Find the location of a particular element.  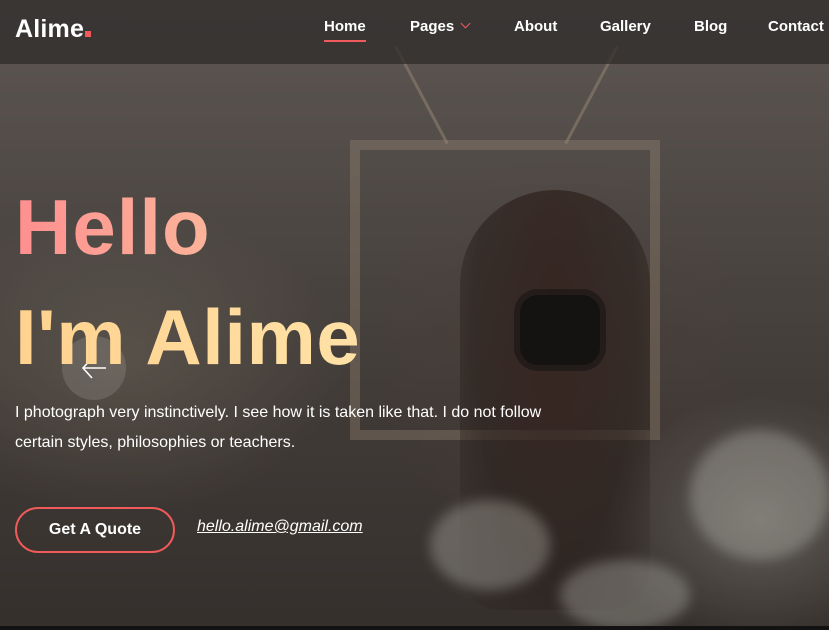

nav-blog: Blog is located at coordinates (710, 26).